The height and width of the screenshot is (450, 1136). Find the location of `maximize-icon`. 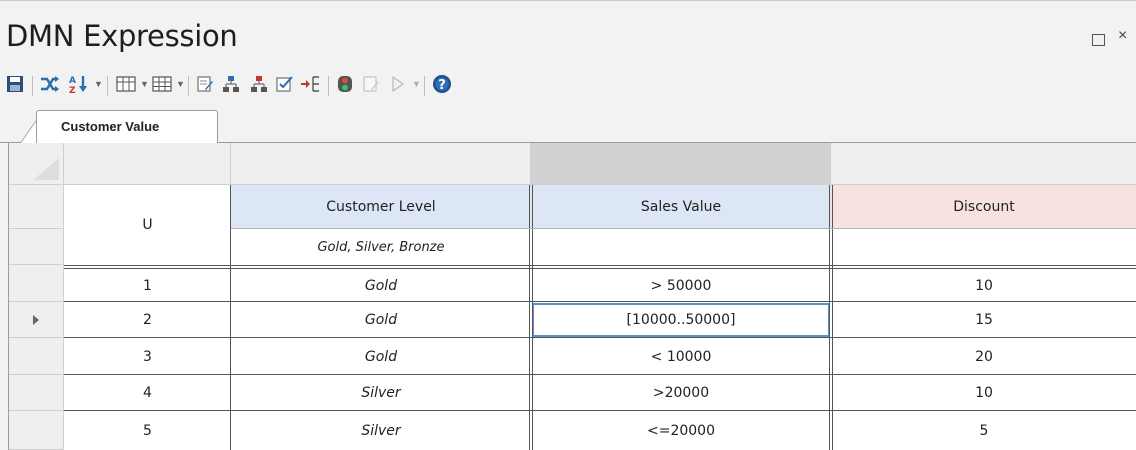

maximize-icon is located at coordinates (1098, 40).